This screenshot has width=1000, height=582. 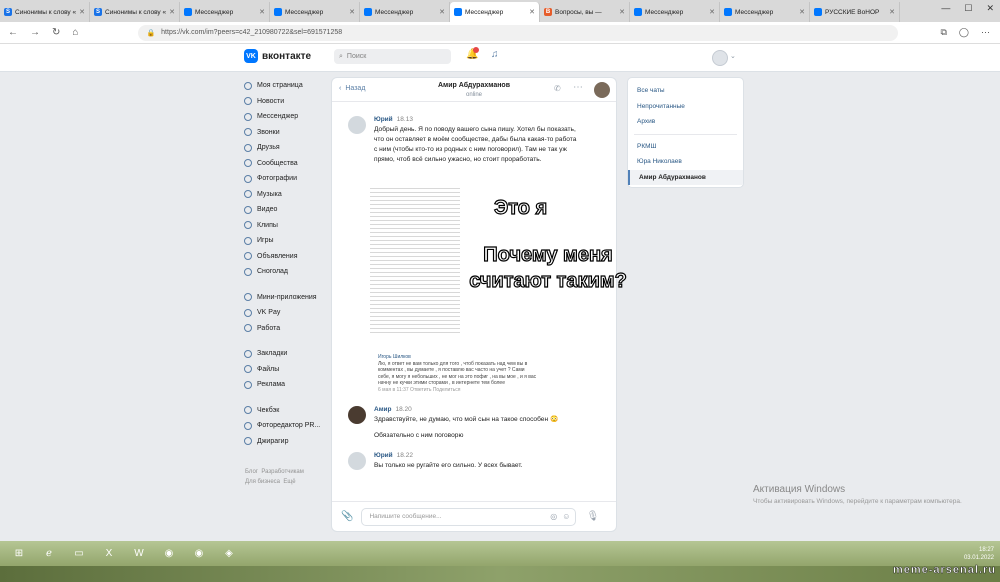 I want to click on sidebar-item: Моя страница, so click(x=286, y=86).